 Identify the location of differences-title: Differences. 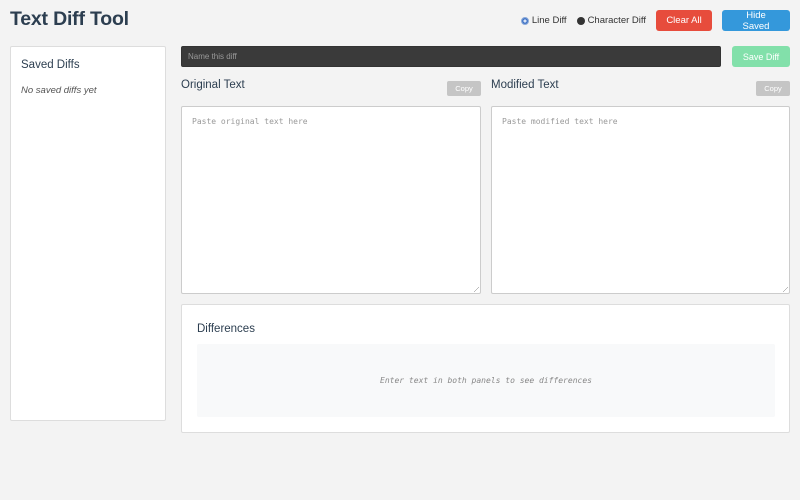
(226, 329).